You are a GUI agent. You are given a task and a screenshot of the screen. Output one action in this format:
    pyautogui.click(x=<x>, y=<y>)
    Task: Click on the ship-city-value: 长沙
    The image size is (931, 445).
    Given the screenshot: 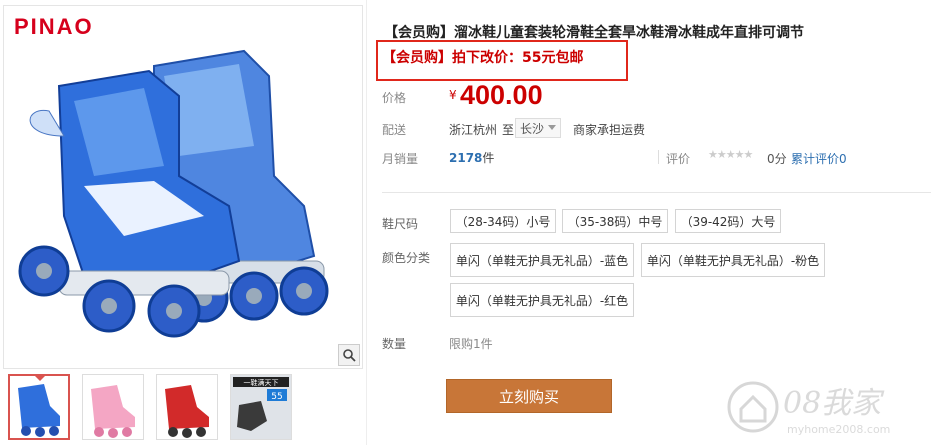 What is the action you would take?
    pyautogui.click(x=532, y=128)
    